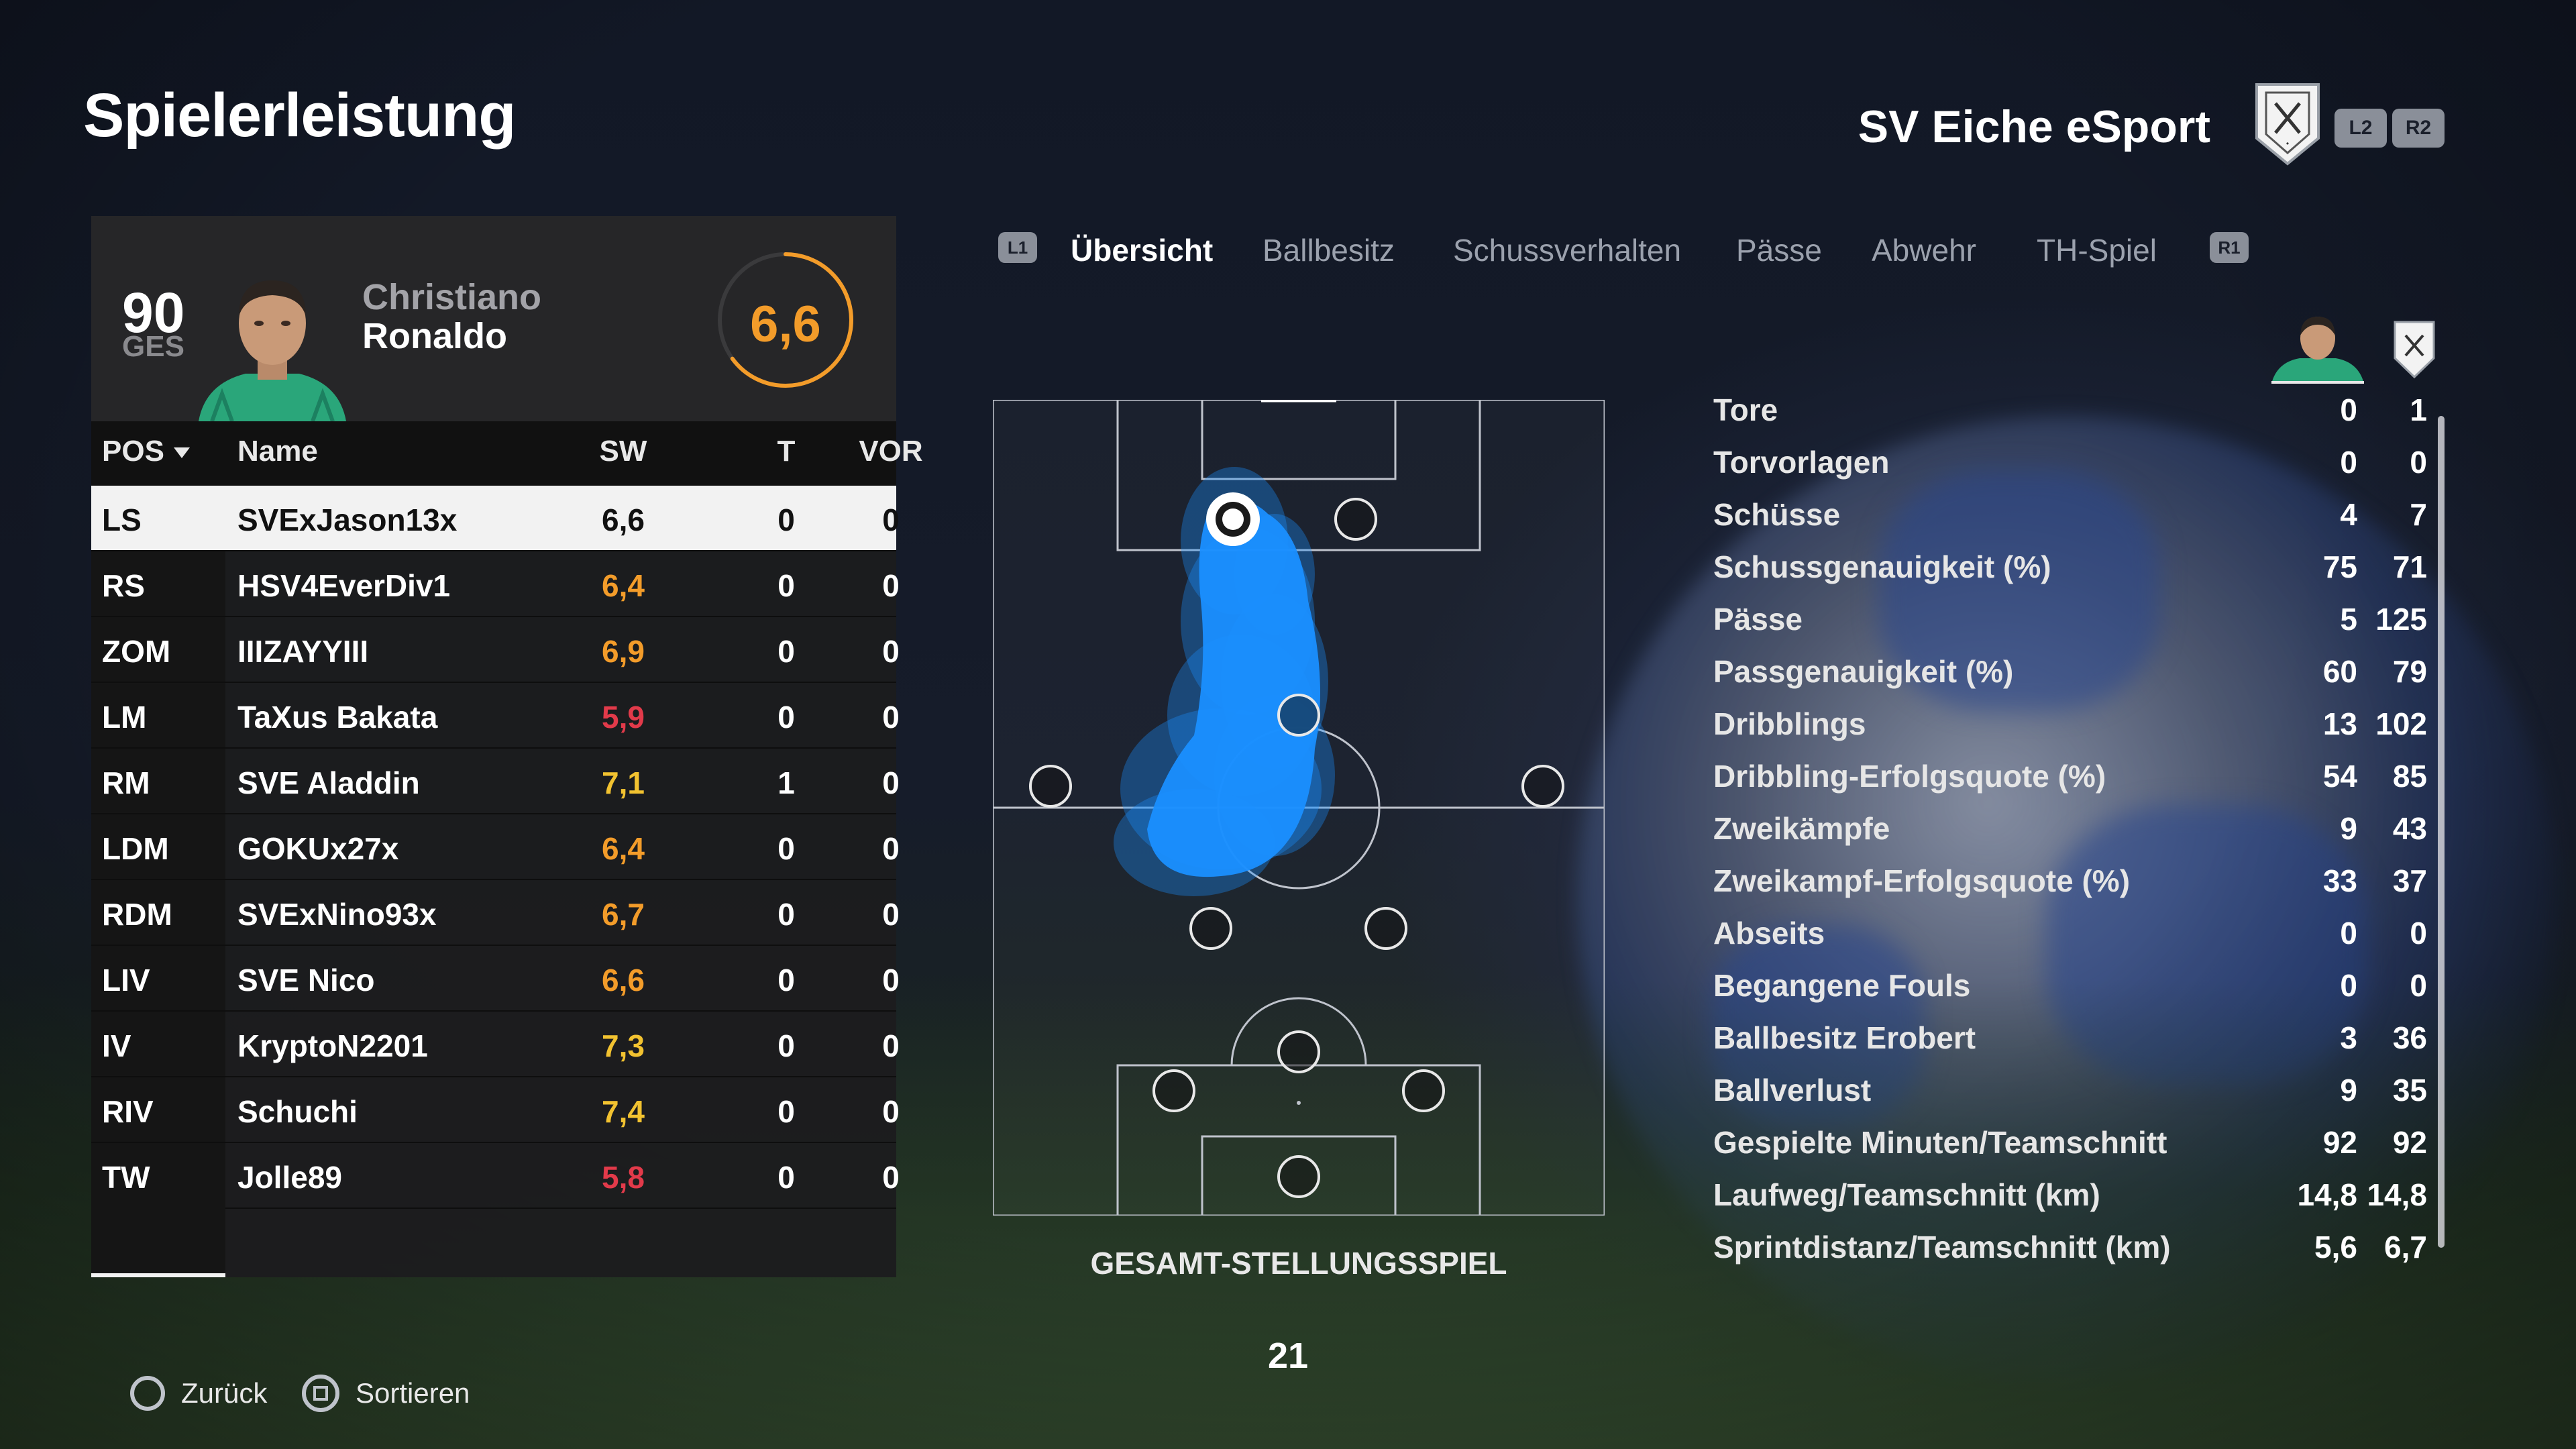  Describe the element at coordinates (2401, 619) in the screenshot. I see `stat-team-value: 125` at that location.